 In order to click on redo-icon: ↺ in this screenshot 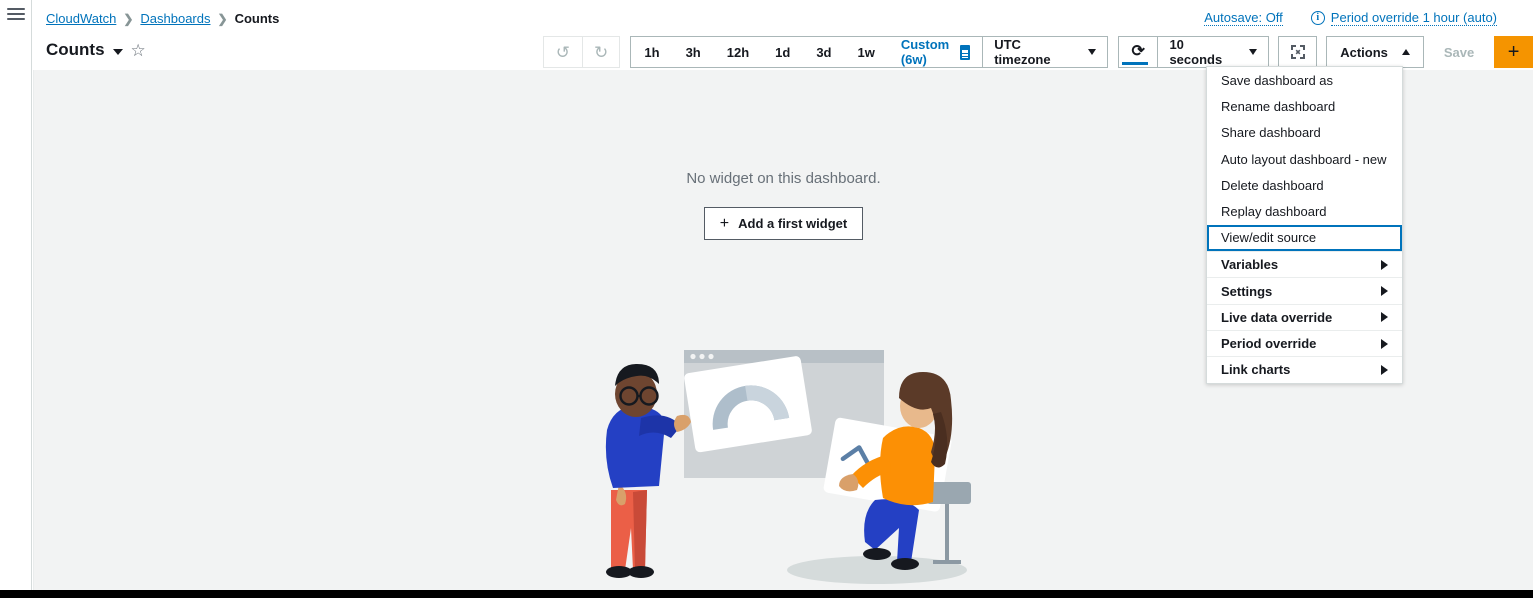, I will do `click(601, 52)`.